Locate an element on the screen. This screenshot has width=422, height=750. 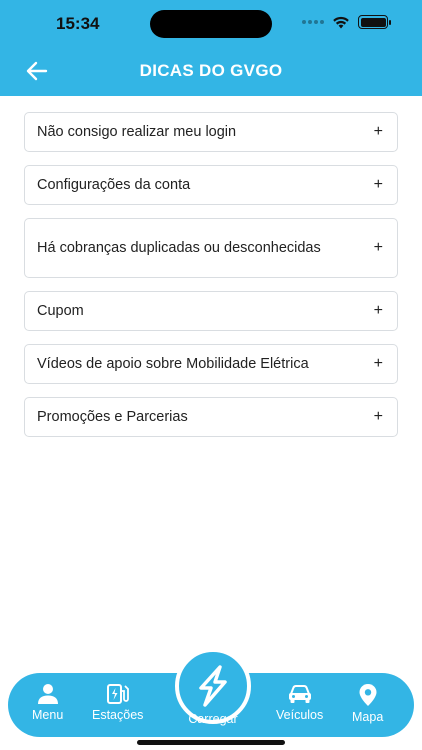
tab-label: Mapa is located at coordinates (368, 717).